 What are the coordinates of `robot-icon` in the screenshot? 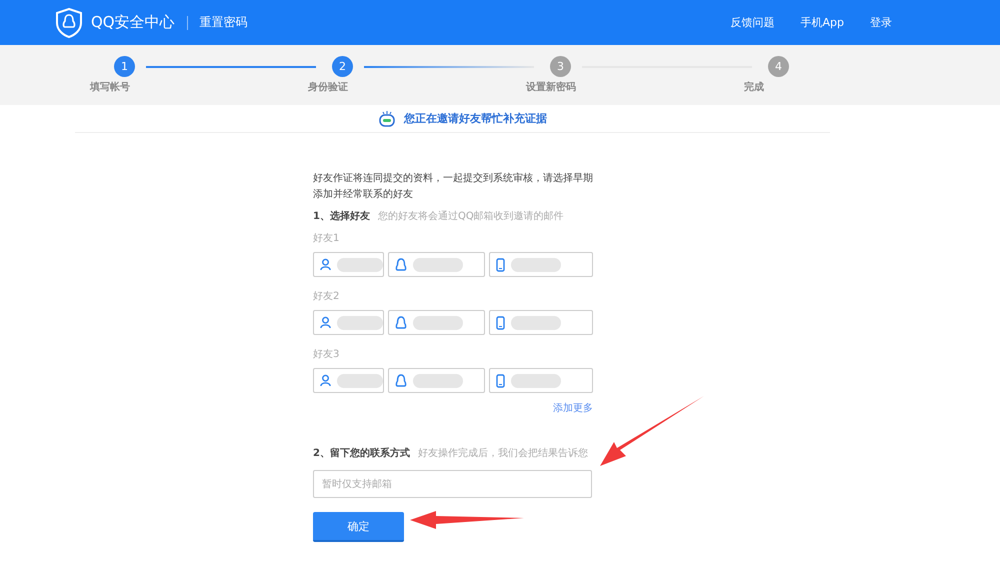 It's located at (387, 119).